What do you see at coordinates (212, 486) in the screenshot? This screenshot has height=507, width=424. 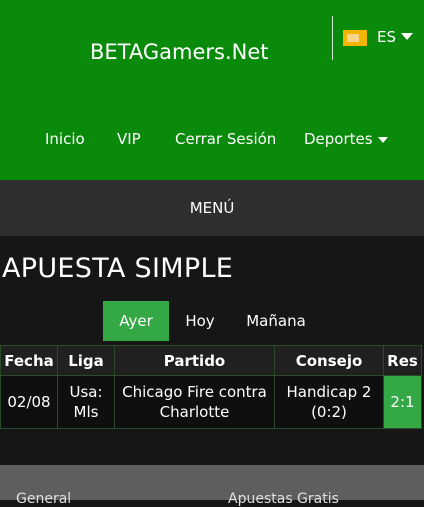 I see `footer: General Apuestas Gratis` at bounding box center [212, 486].